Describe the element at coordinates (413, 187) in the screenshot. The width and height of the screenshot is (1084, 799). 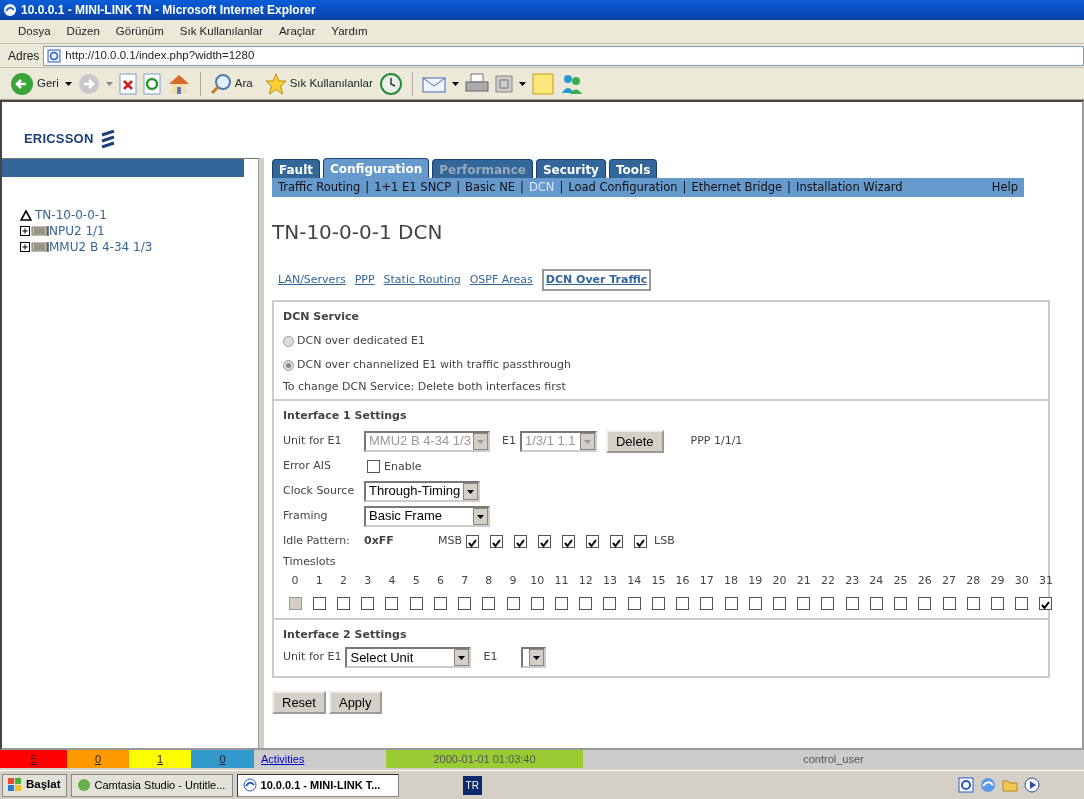
I see `subnav-link: 1+1 E1 SNCP` at that location.